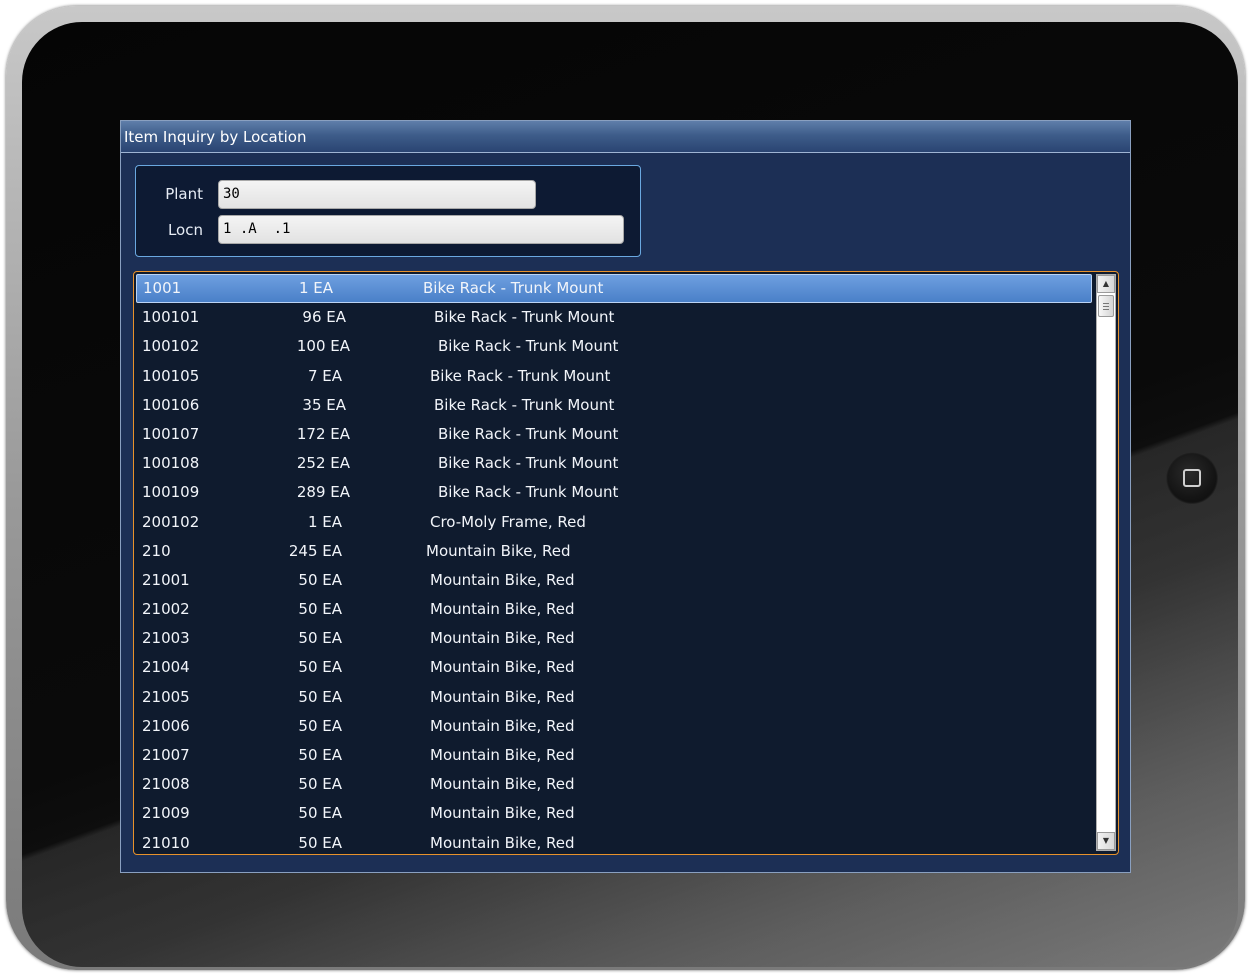 This screenshot has height=975, width=1249. Describe the element at coordinates (614, 841) in the screenshot. I see `list-row: 21010 50 EA Mountain Bike, Red` at that location.